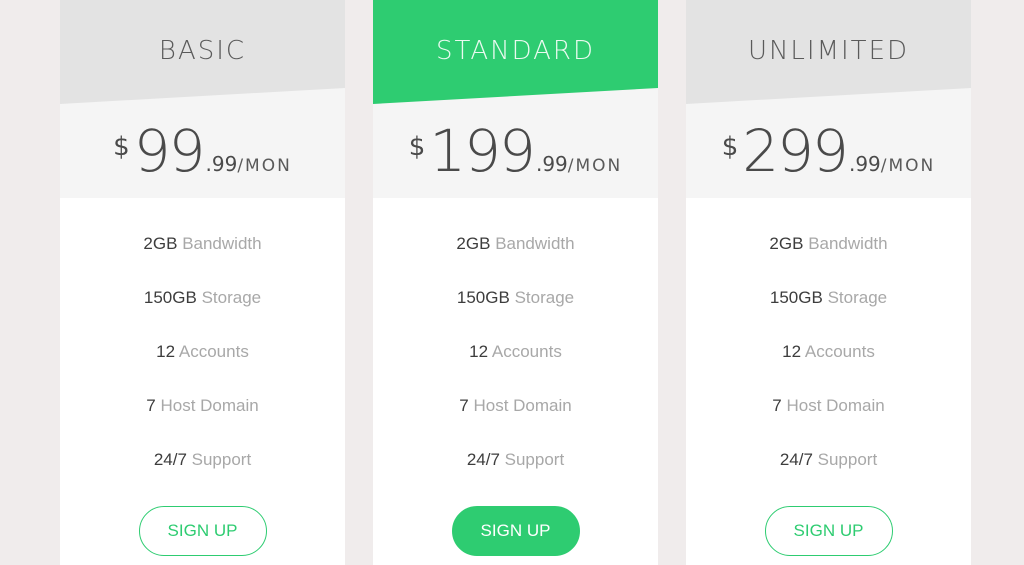  Describe the element at coordinates (828, 51) in the screenshot. I see `plan-name: UNLIMITED` at that location.